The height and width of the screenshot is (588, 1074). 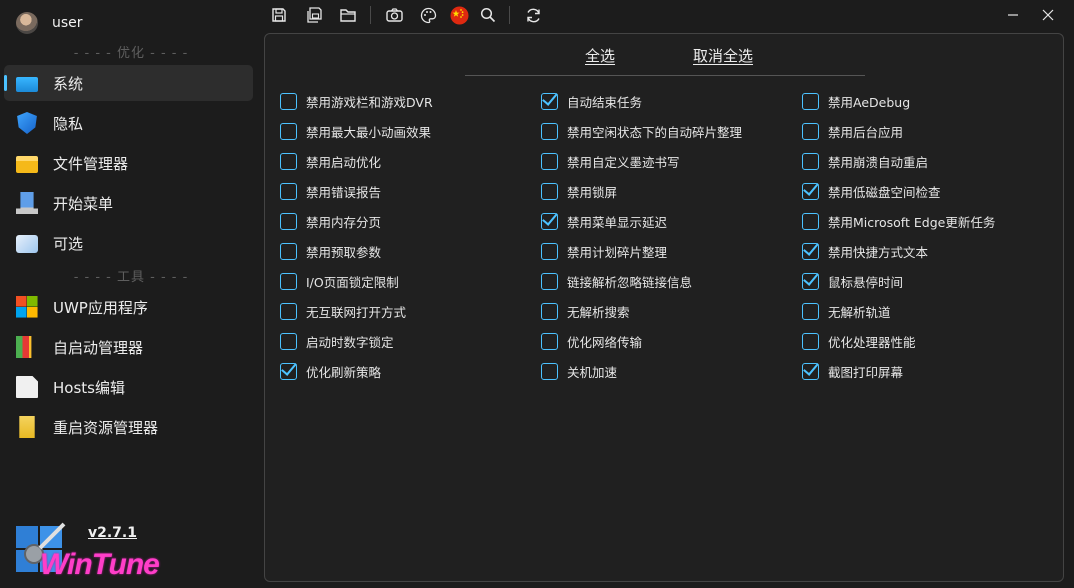 I want to click on sidebar-item-label: 系统, so click(x=68, y=83).